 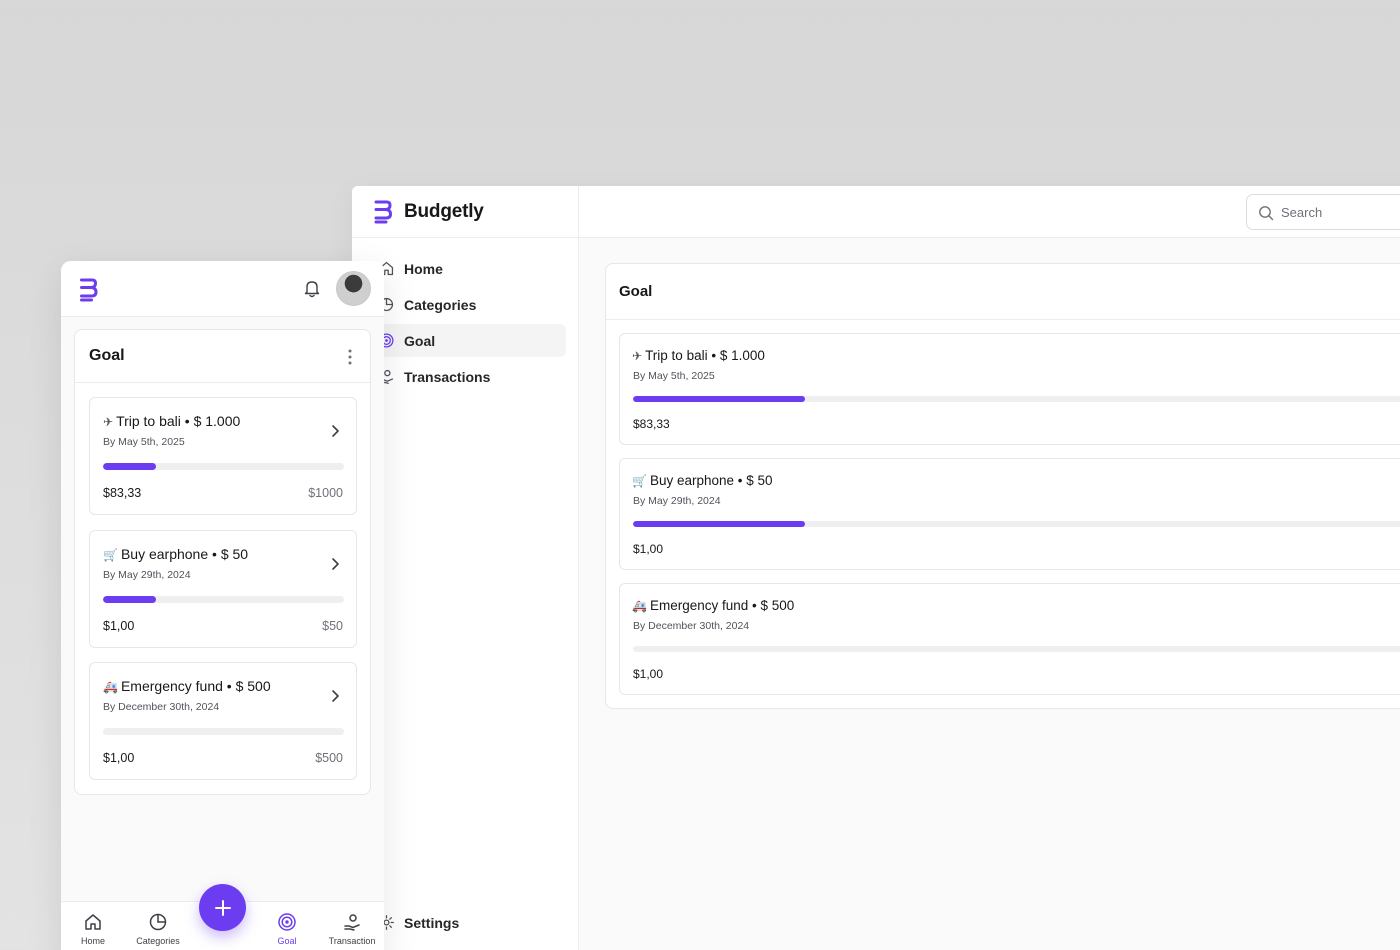 What do you see at coordinates (222, 289) in the screenshot?
I see `mobile-header` at bounding box center [222, 289].